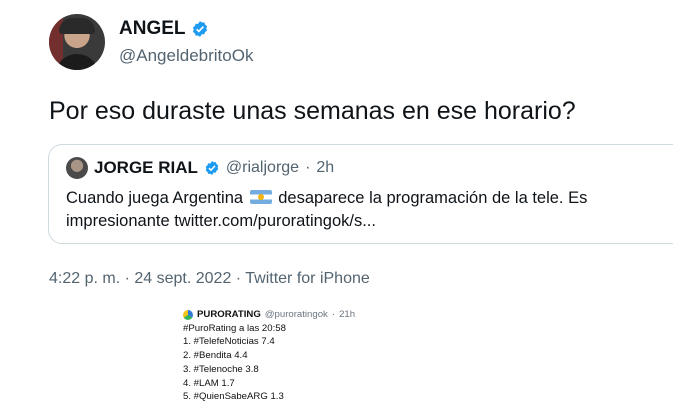 This screenshot has width=673, height=419. I want to click on embedded-line: 5. #QuienSabeARG 1.3, so click(233, 397).